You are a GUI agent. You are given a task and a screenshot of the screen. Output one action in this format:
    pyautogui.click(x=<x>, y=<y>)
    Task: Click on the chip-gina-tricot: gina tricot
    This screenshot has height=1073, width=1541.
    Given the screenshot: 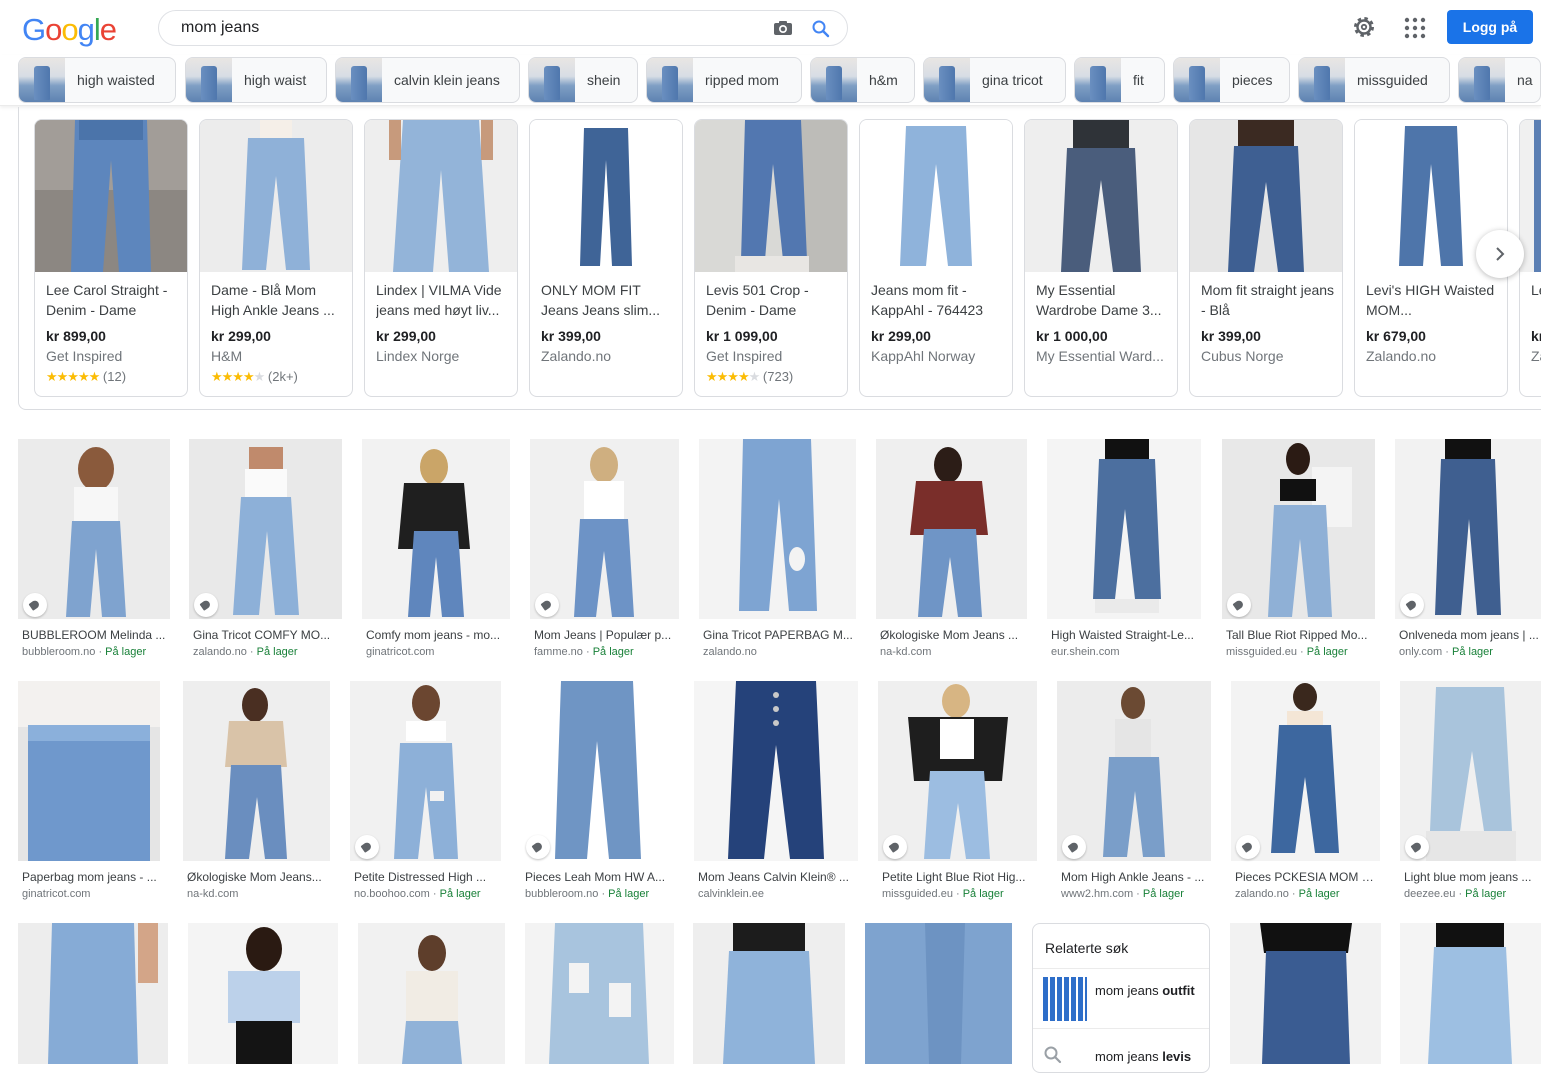 What is the action you would take?
    pyautogui.click(x=994, y=80)
    